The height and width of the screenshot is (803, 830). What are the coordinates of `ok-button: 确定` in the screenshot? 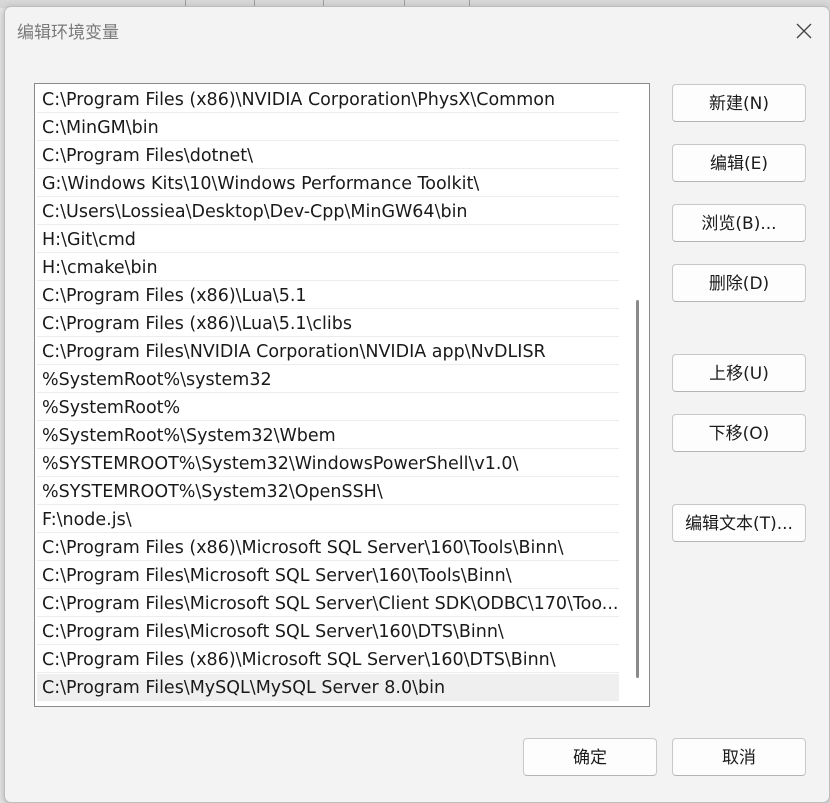 It's located at (590, 757).